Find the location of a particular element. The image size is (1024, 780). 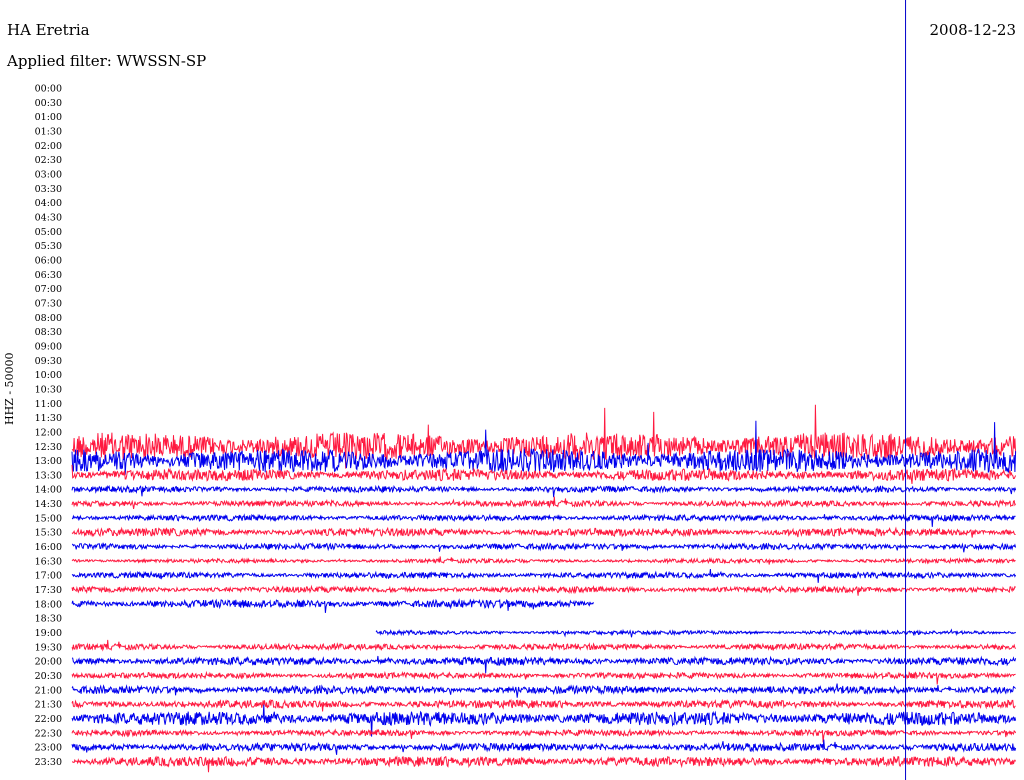

time-tick-2100: 21:00 is located at coordinates (48, 690).